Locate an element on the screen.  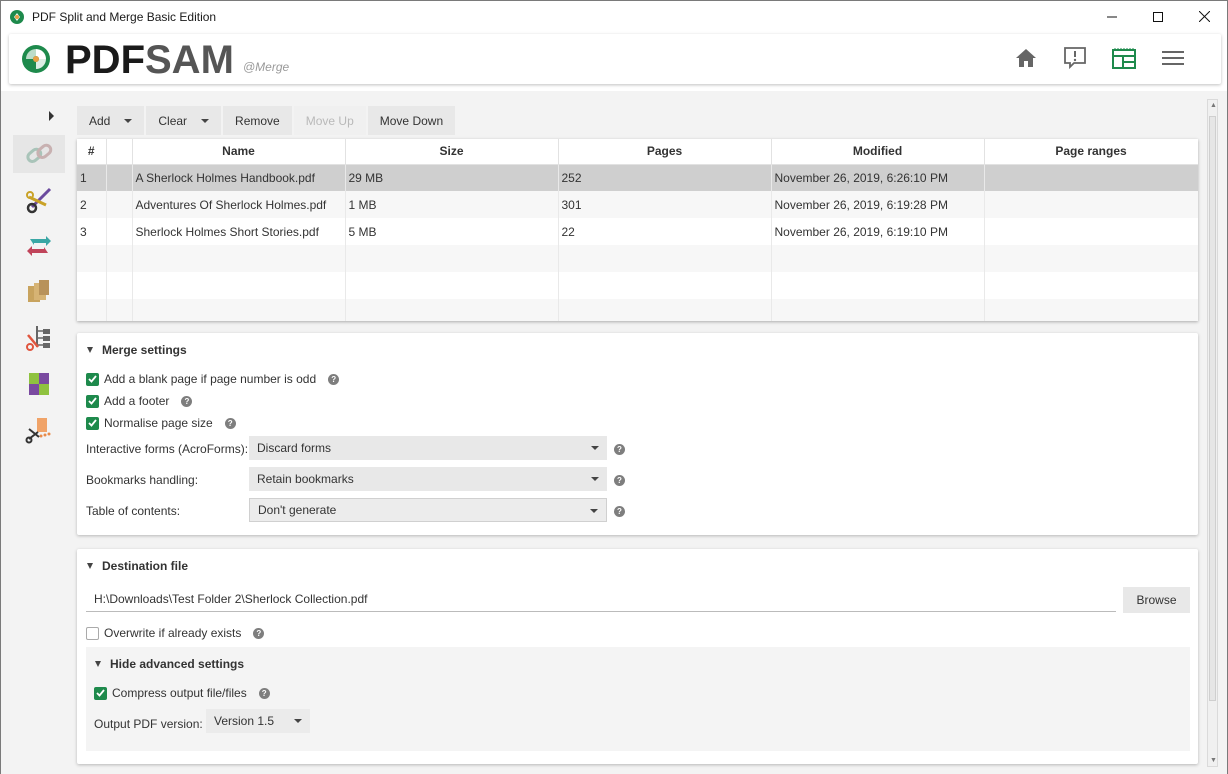
toc-select: Don't generate is located at coordinates (428, 510).